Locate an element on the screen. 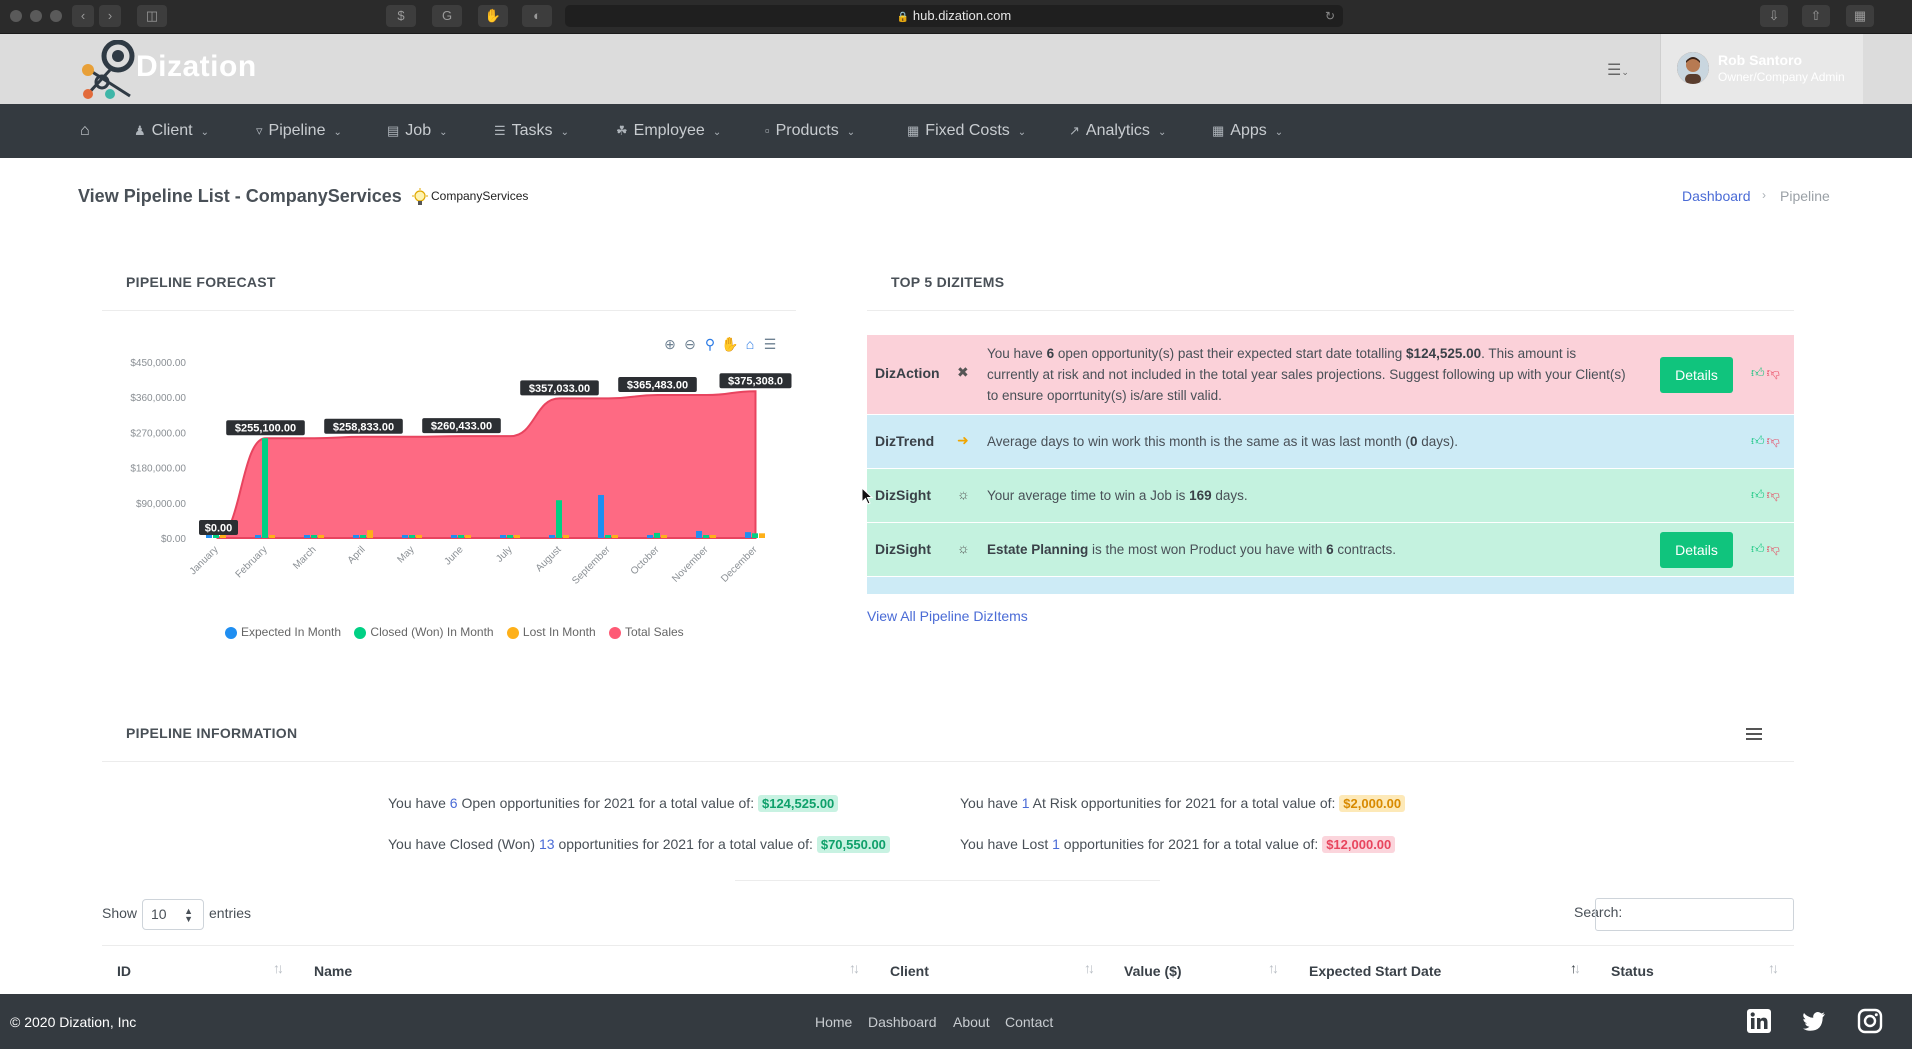 The image size is (1912, 1049). y-tick-label: $0.00 is located at coordinates (173, 539).